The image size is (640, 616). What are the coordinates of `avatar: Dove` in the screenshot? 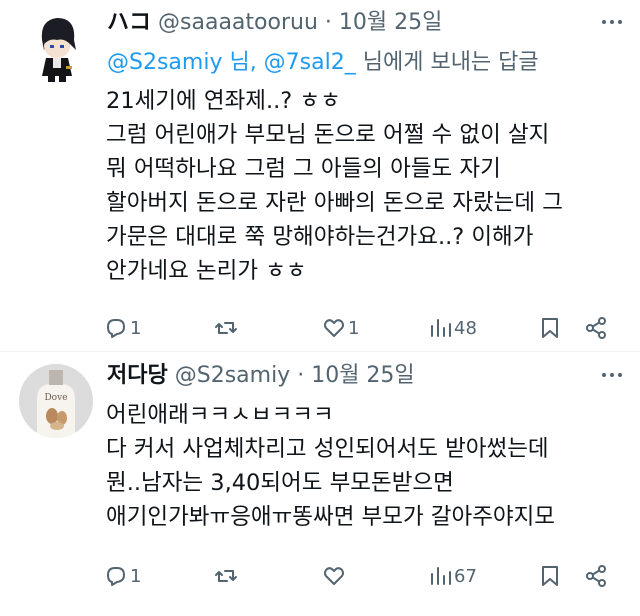 It's located at (56, 401).